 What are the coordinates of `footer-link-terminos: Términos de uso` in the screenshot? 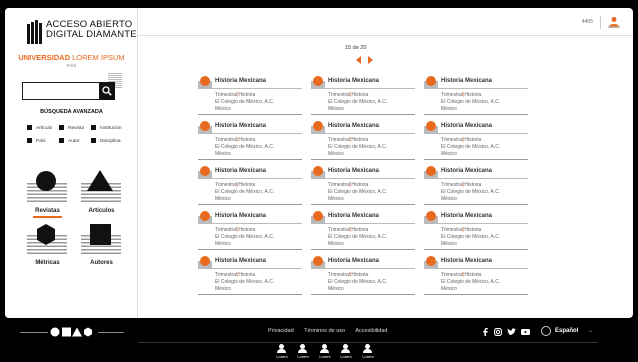 It's located at (324, 331).